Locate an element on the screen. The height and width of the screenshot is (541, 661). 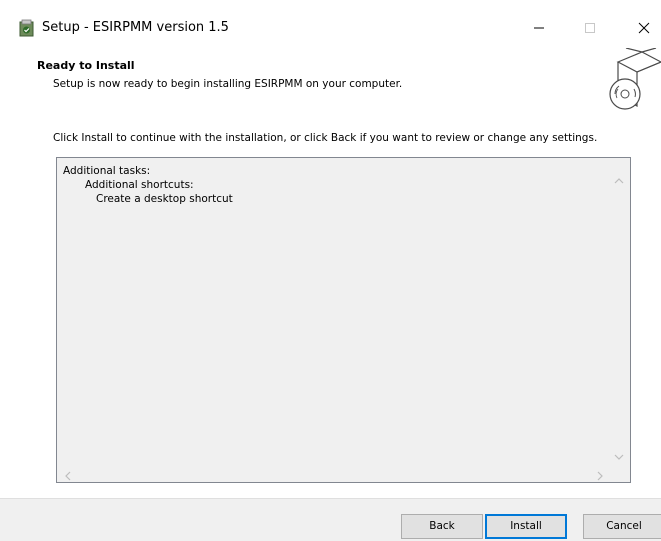
maximize-icon is located at coordinates (590, 28).